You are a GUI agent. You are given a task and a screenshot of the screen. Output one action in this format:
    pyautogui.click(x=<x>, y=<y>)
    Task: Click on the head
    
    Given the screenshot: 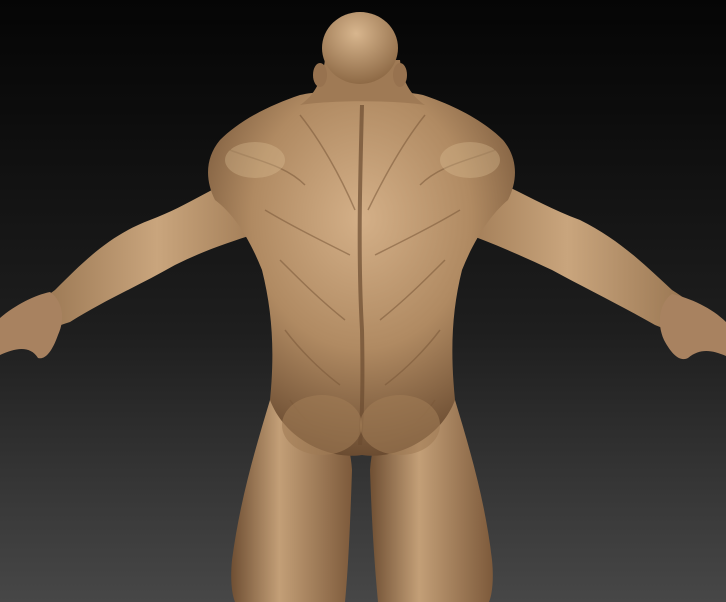 What is the action you would take?
    pyautogui.click(x=360, y=48)
    